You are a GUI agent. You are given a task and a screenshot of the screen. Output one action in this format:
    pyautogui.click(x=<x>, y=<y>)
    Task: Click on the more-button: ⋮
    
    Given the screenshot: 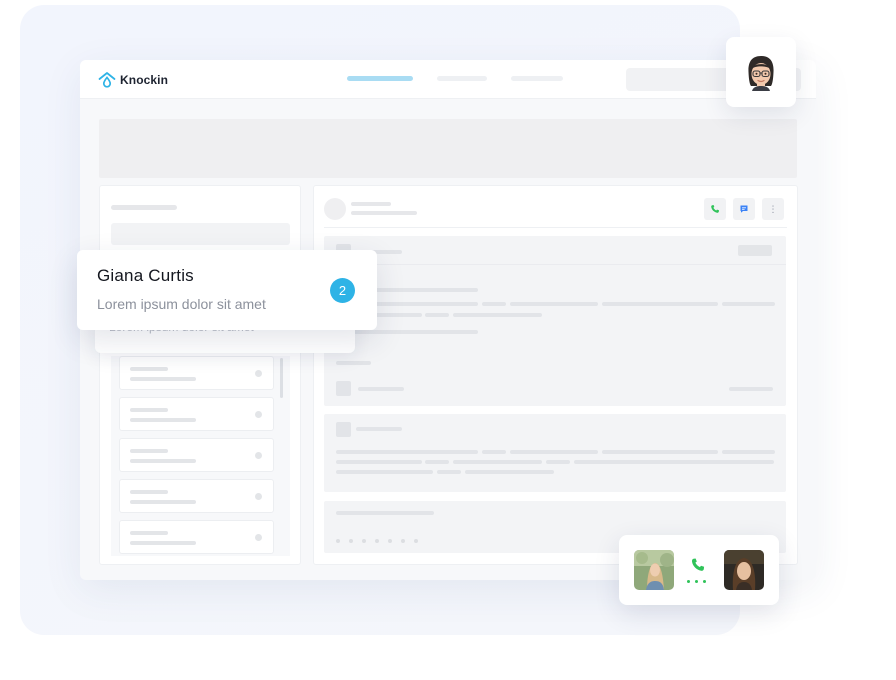 What is the action you would take?
    pyautogui.click(x=773, y=209)
    